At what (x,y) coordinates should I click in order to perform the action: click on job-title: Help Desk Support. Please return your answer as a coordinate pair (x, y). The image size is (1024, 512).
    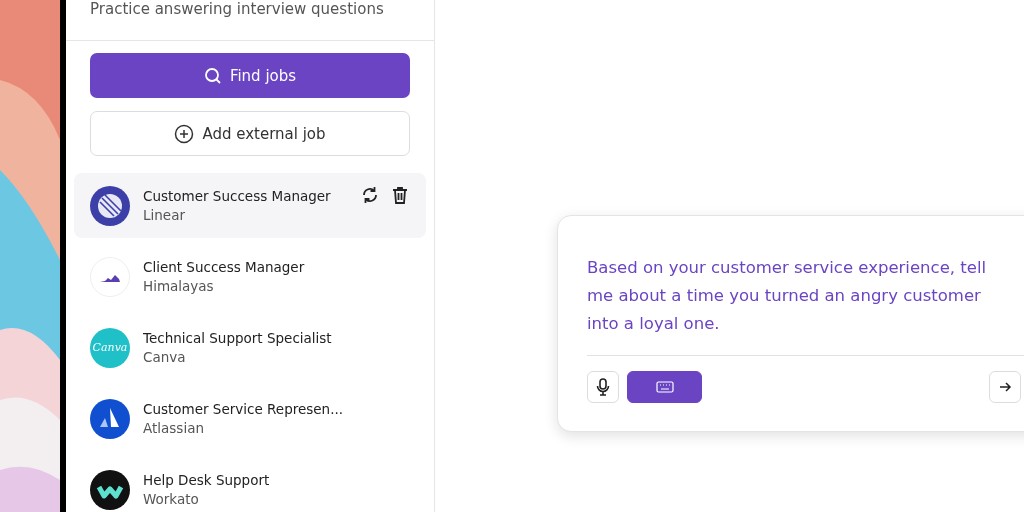
    Looking at the image, I should click on (207, 480).